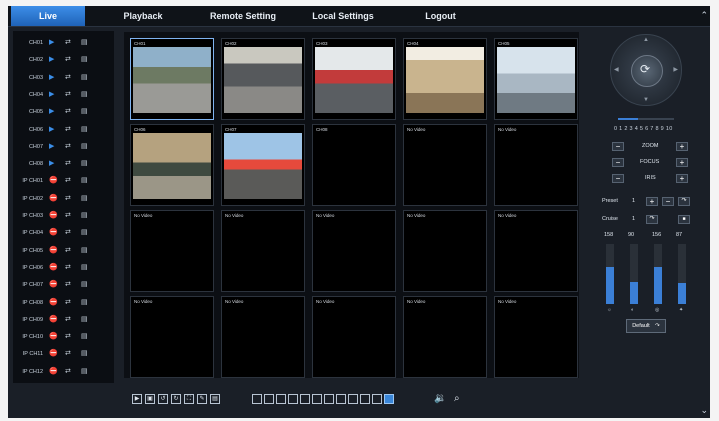 Image resolution: width=719 pixels, height=421 pixels. I want to click on iris-close-button: −, so click(618, 178).